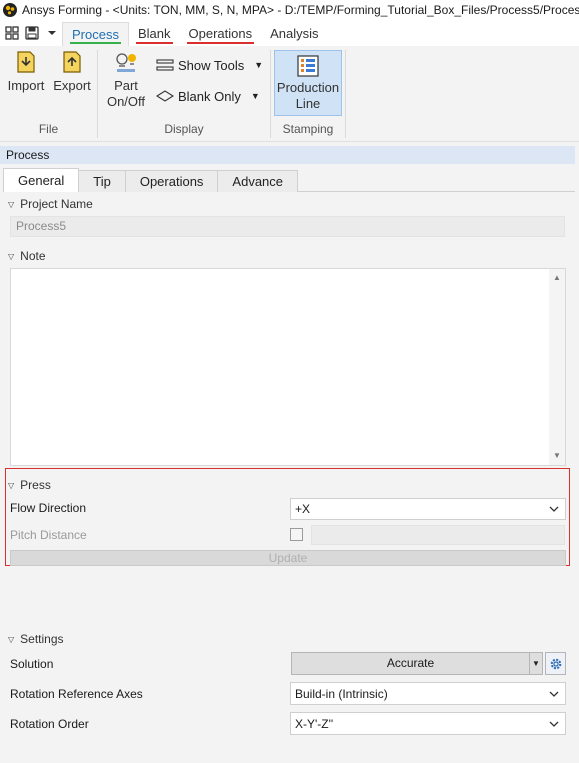  I want to click on scroll-down-icon: ▼, so click(557, 456).